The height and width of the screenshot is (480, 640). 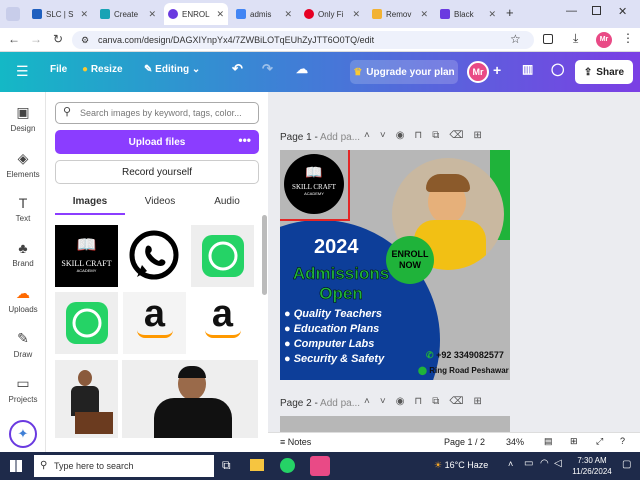 What do you see at coordinates (510, 12) in the screenshot?
I see `new-tab-icon: +` at bounding box center [510, 12].